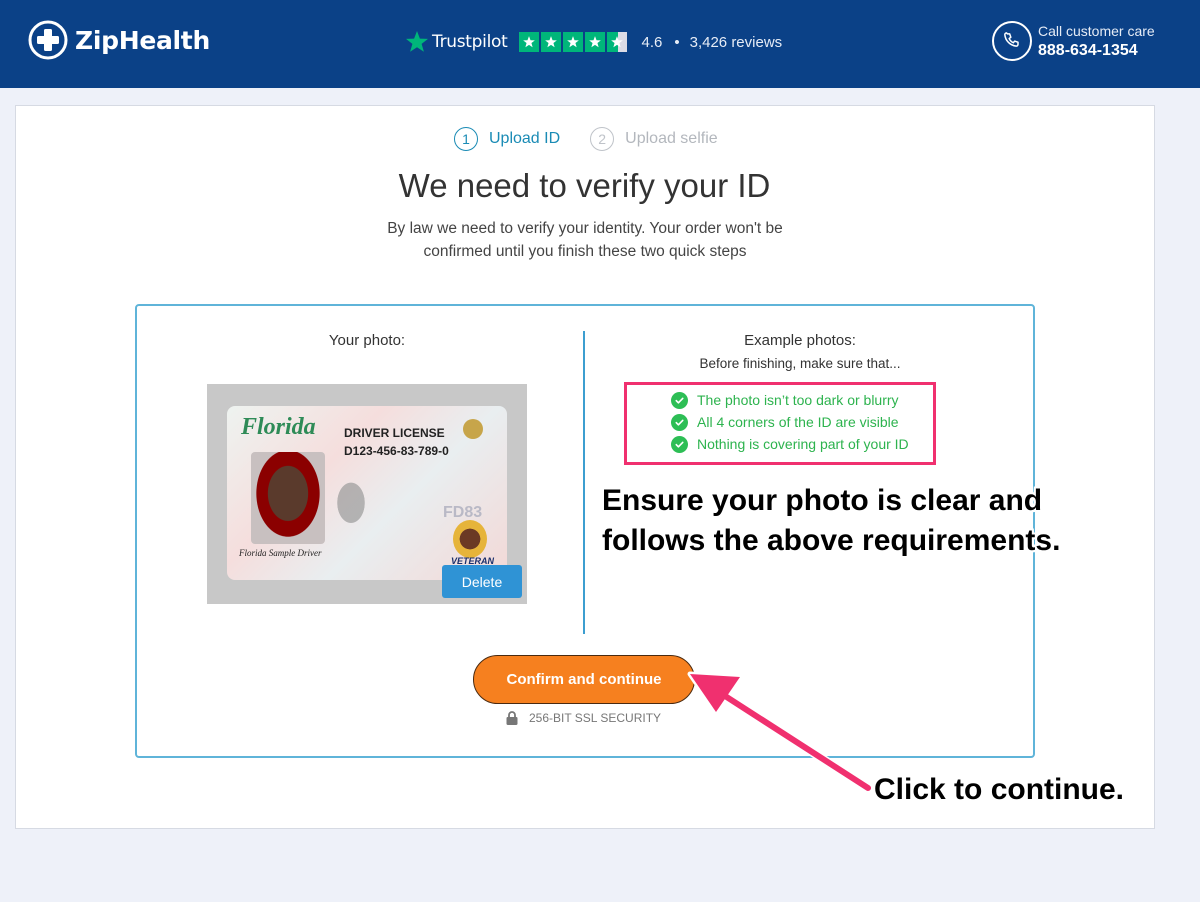 This screenshot has height=902, width=1200. Describe the element at coordinates (280, 553) in the screenshot. I see `id-signature: Florida Sample Driver` at that location.